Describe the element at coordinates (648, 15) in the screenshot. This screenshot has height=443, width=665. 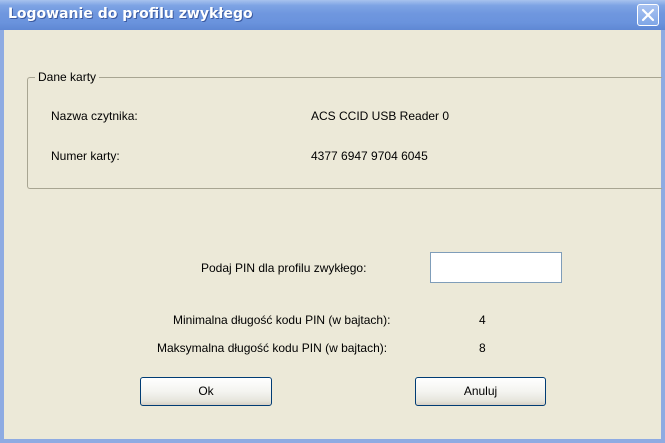
I see `close-button` at that location.